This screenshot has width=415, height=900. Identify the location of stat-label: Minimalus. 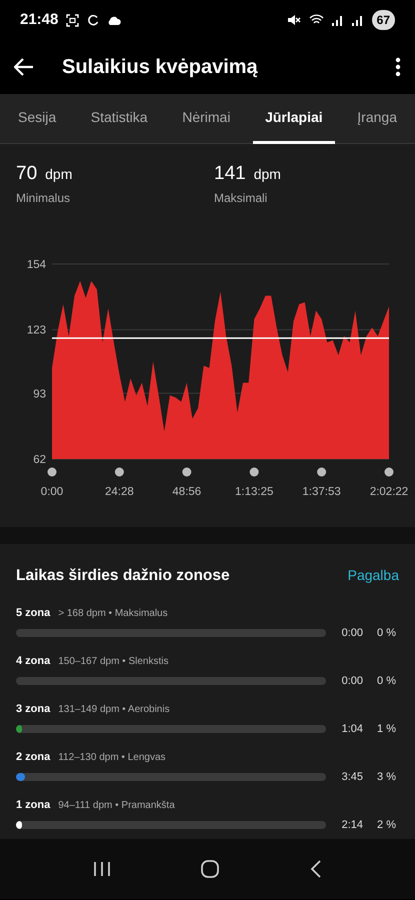
(44, 198).